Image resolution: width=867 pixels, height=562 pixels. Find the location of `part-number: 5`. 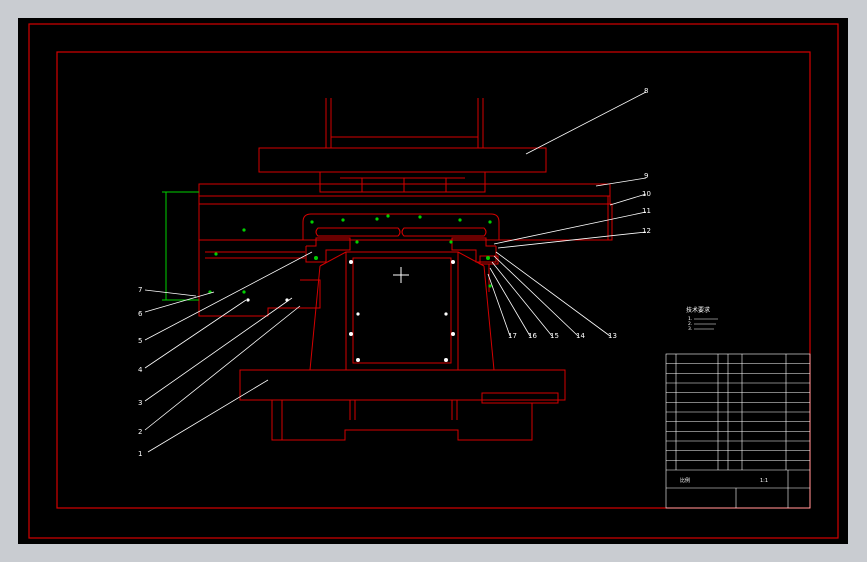

part-number: 5 is located at coordinates (140, 341).